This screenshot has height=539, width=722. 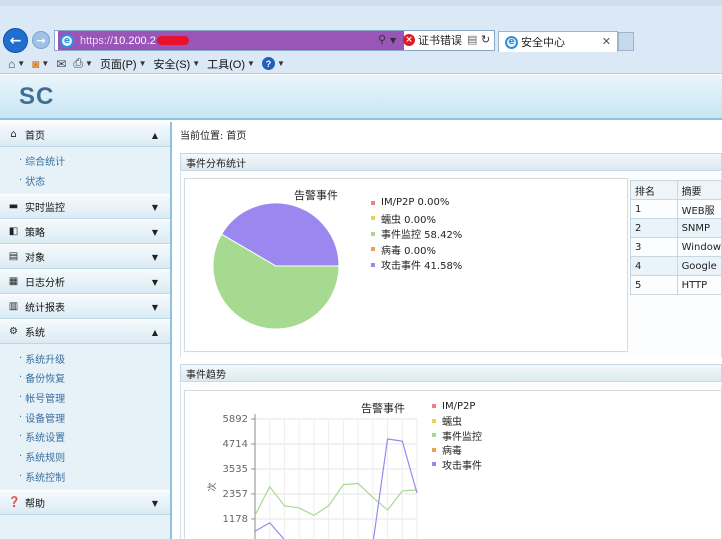 I want to click on close-icon: ✕, so click(x=606, y=41).